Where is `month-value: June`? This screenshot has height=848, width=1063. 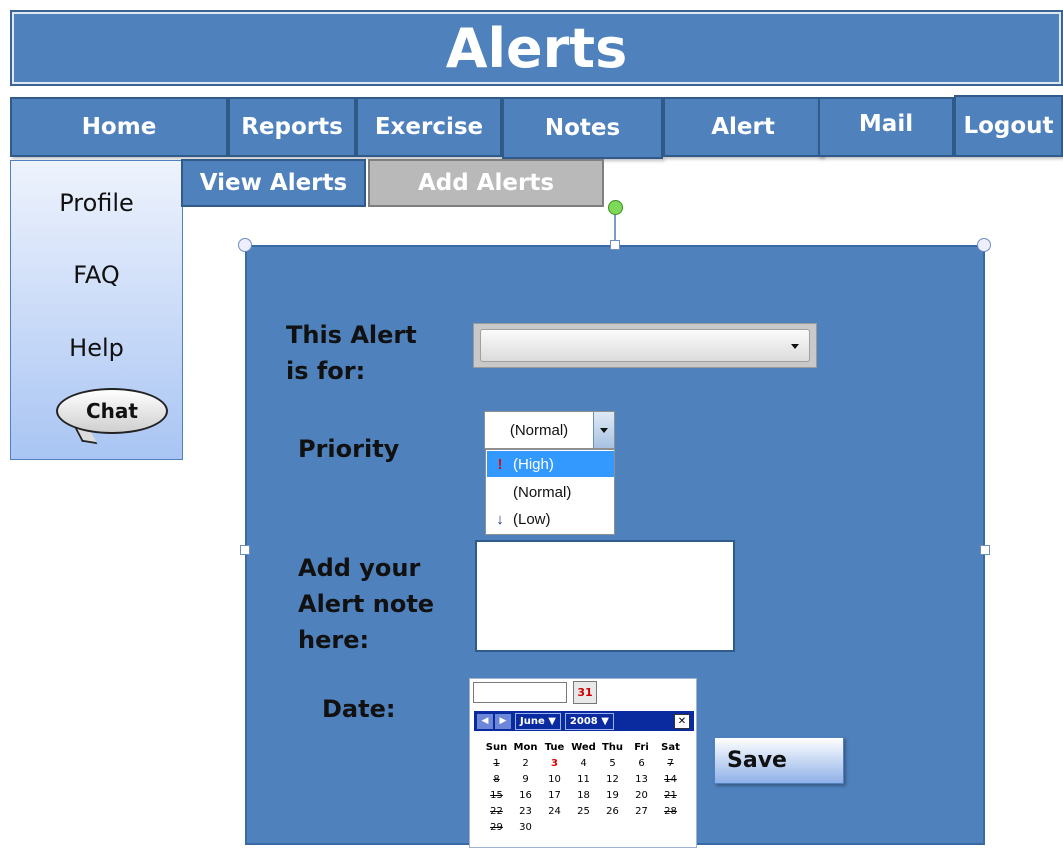 month-value: June is located at coordinates (532, 721).